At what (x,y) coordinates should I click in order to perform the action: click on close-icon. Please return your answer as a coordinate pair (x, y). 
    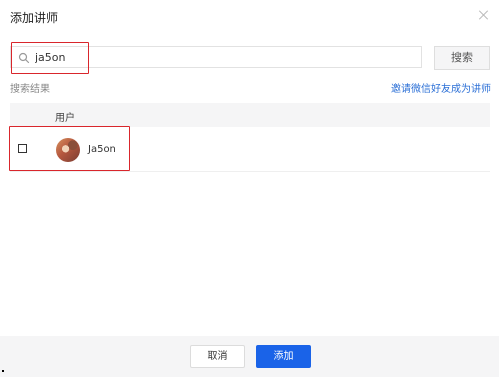
    Looking at the image, I should click on (484, 15).